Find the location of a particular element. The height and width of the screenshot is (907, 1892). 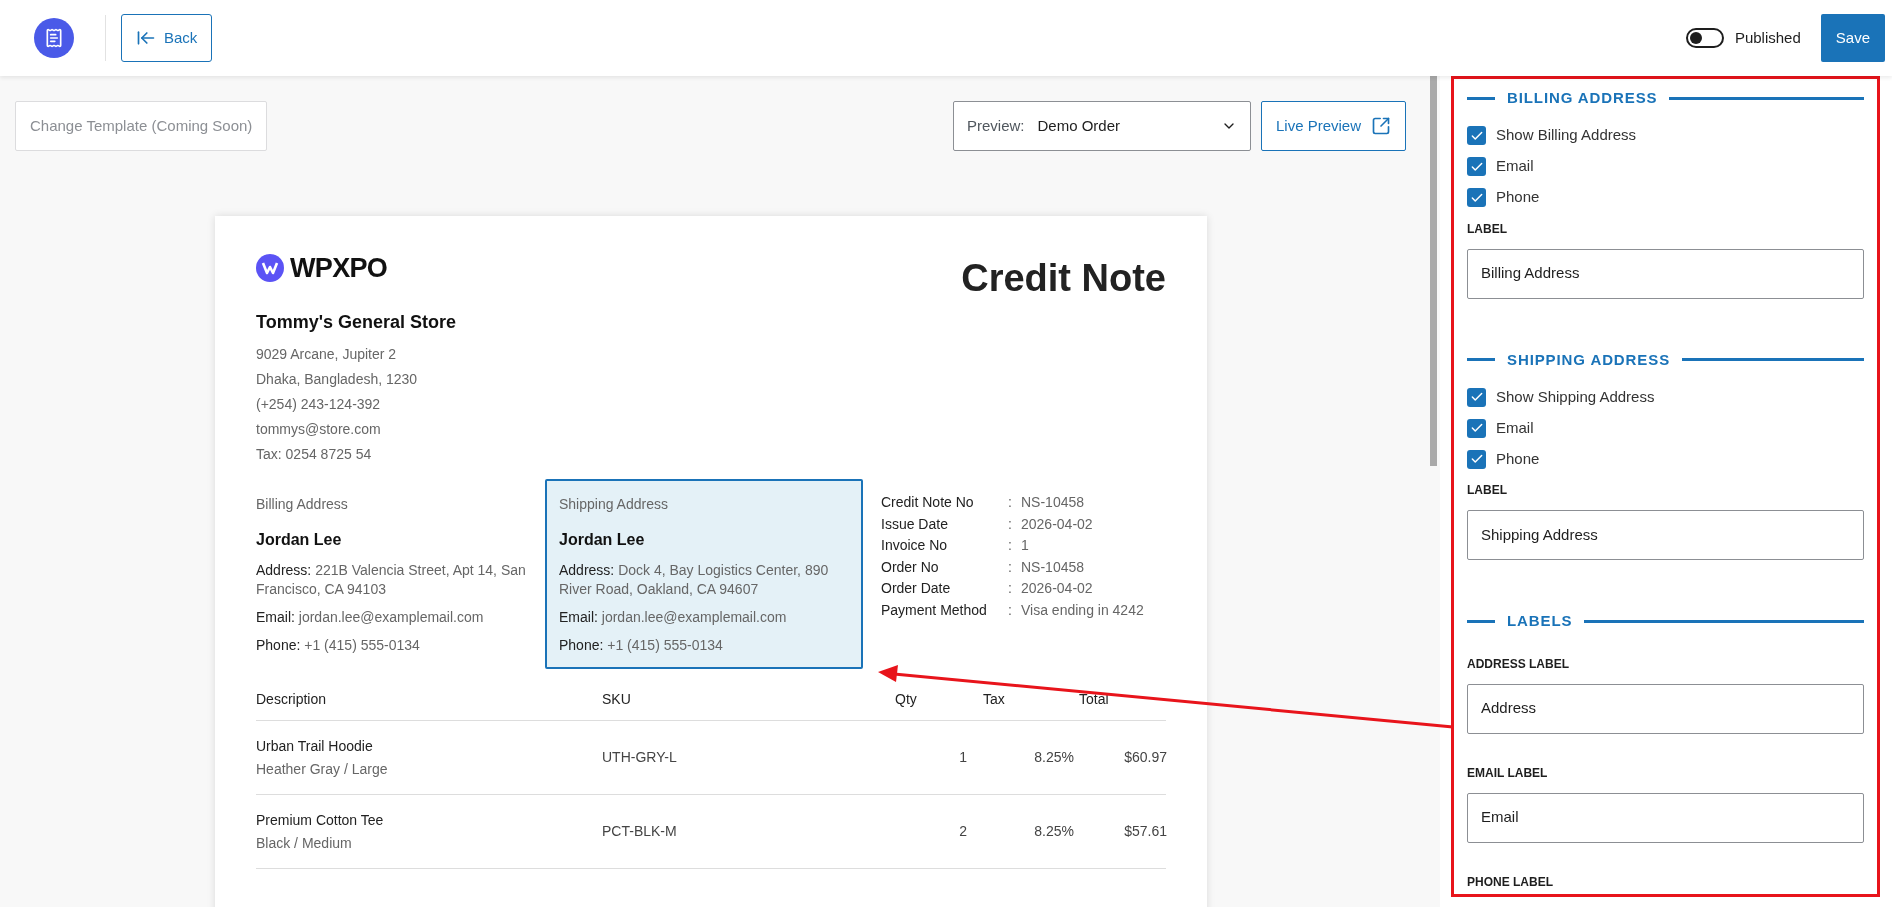

store-name: Tommy's General Store is located at coordinates (356, 322).